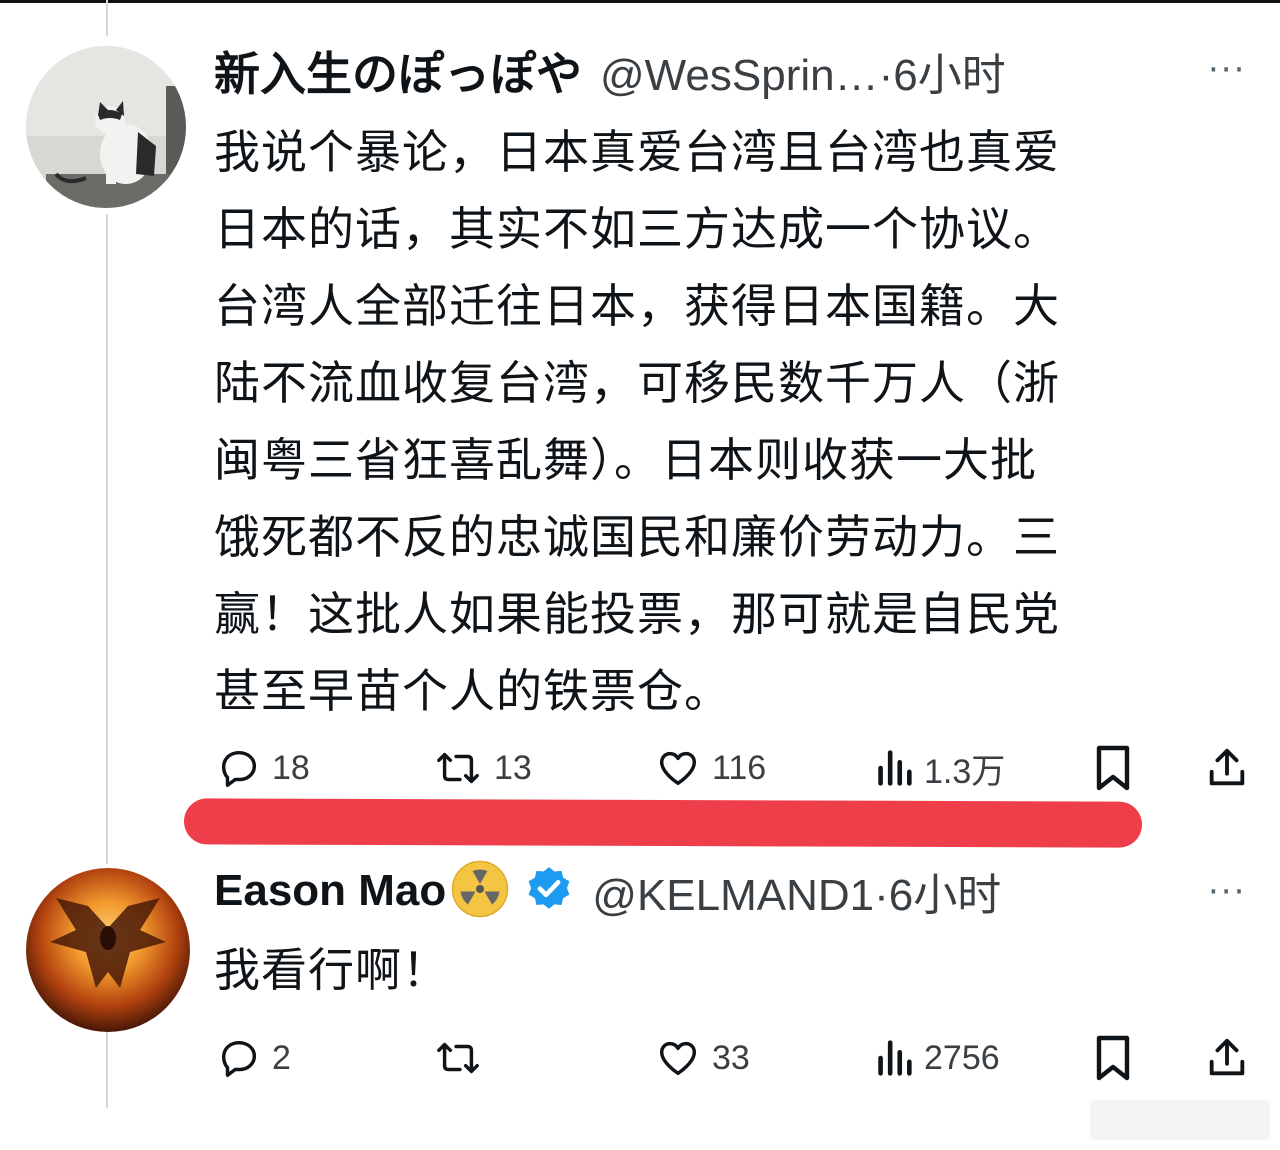 This screenshot has width=1280, height=1150. Describe the element at coordinates (107, 1070) in the screenshot. I see `thread-line-bottom` at that location.